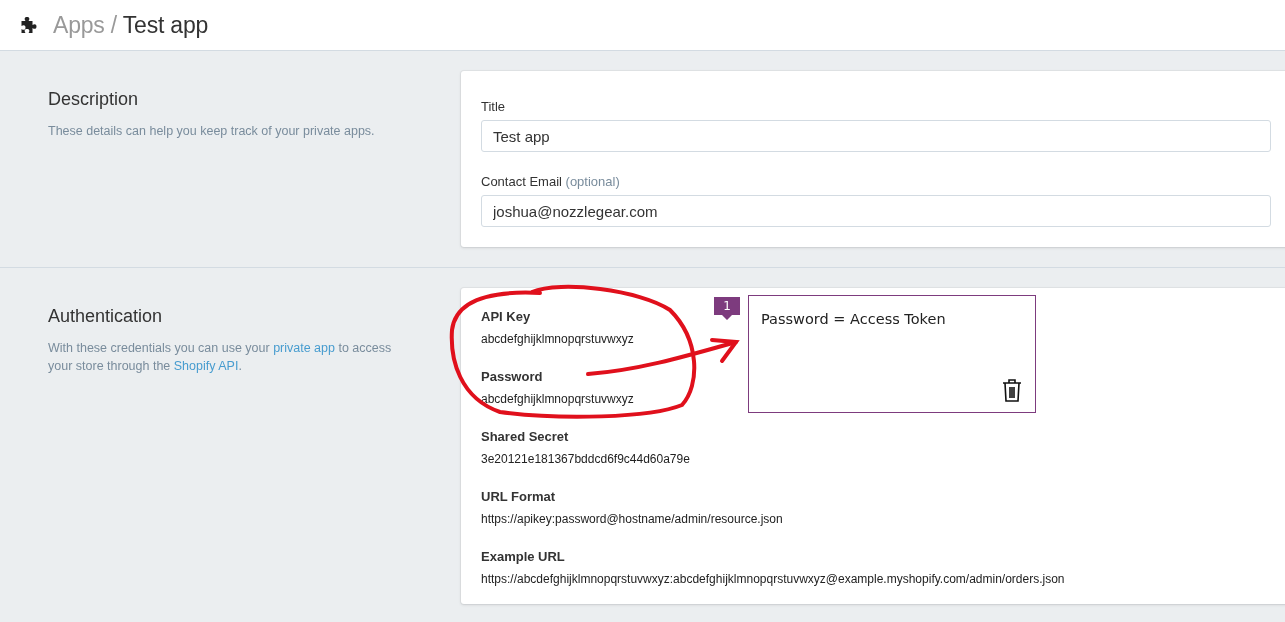  What do you see at coordinates (94, 99) in the screenshot?
I see `section-heading: Description` at bounding box center [94, 99].